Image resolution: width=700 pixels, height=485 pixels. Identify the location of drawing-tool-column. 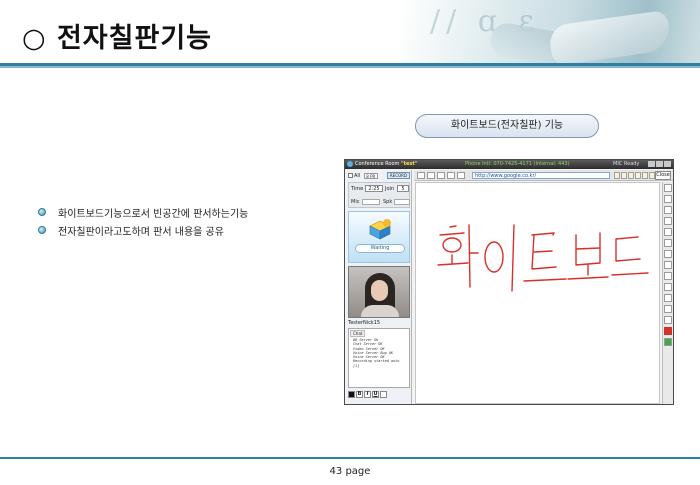
(667, 293).